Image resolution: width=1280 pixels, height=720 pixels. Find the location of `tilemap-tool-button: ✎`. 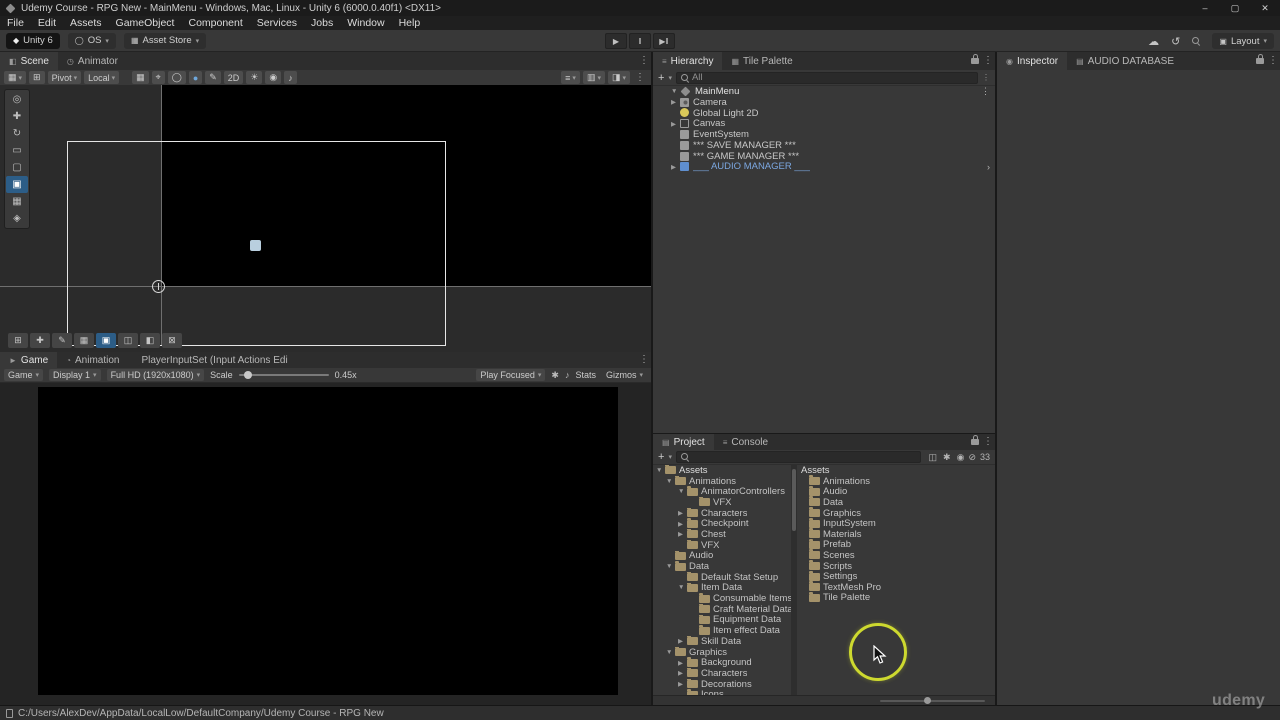

tilemap-tool-button: ✎ is located at coordinates (62, 340).